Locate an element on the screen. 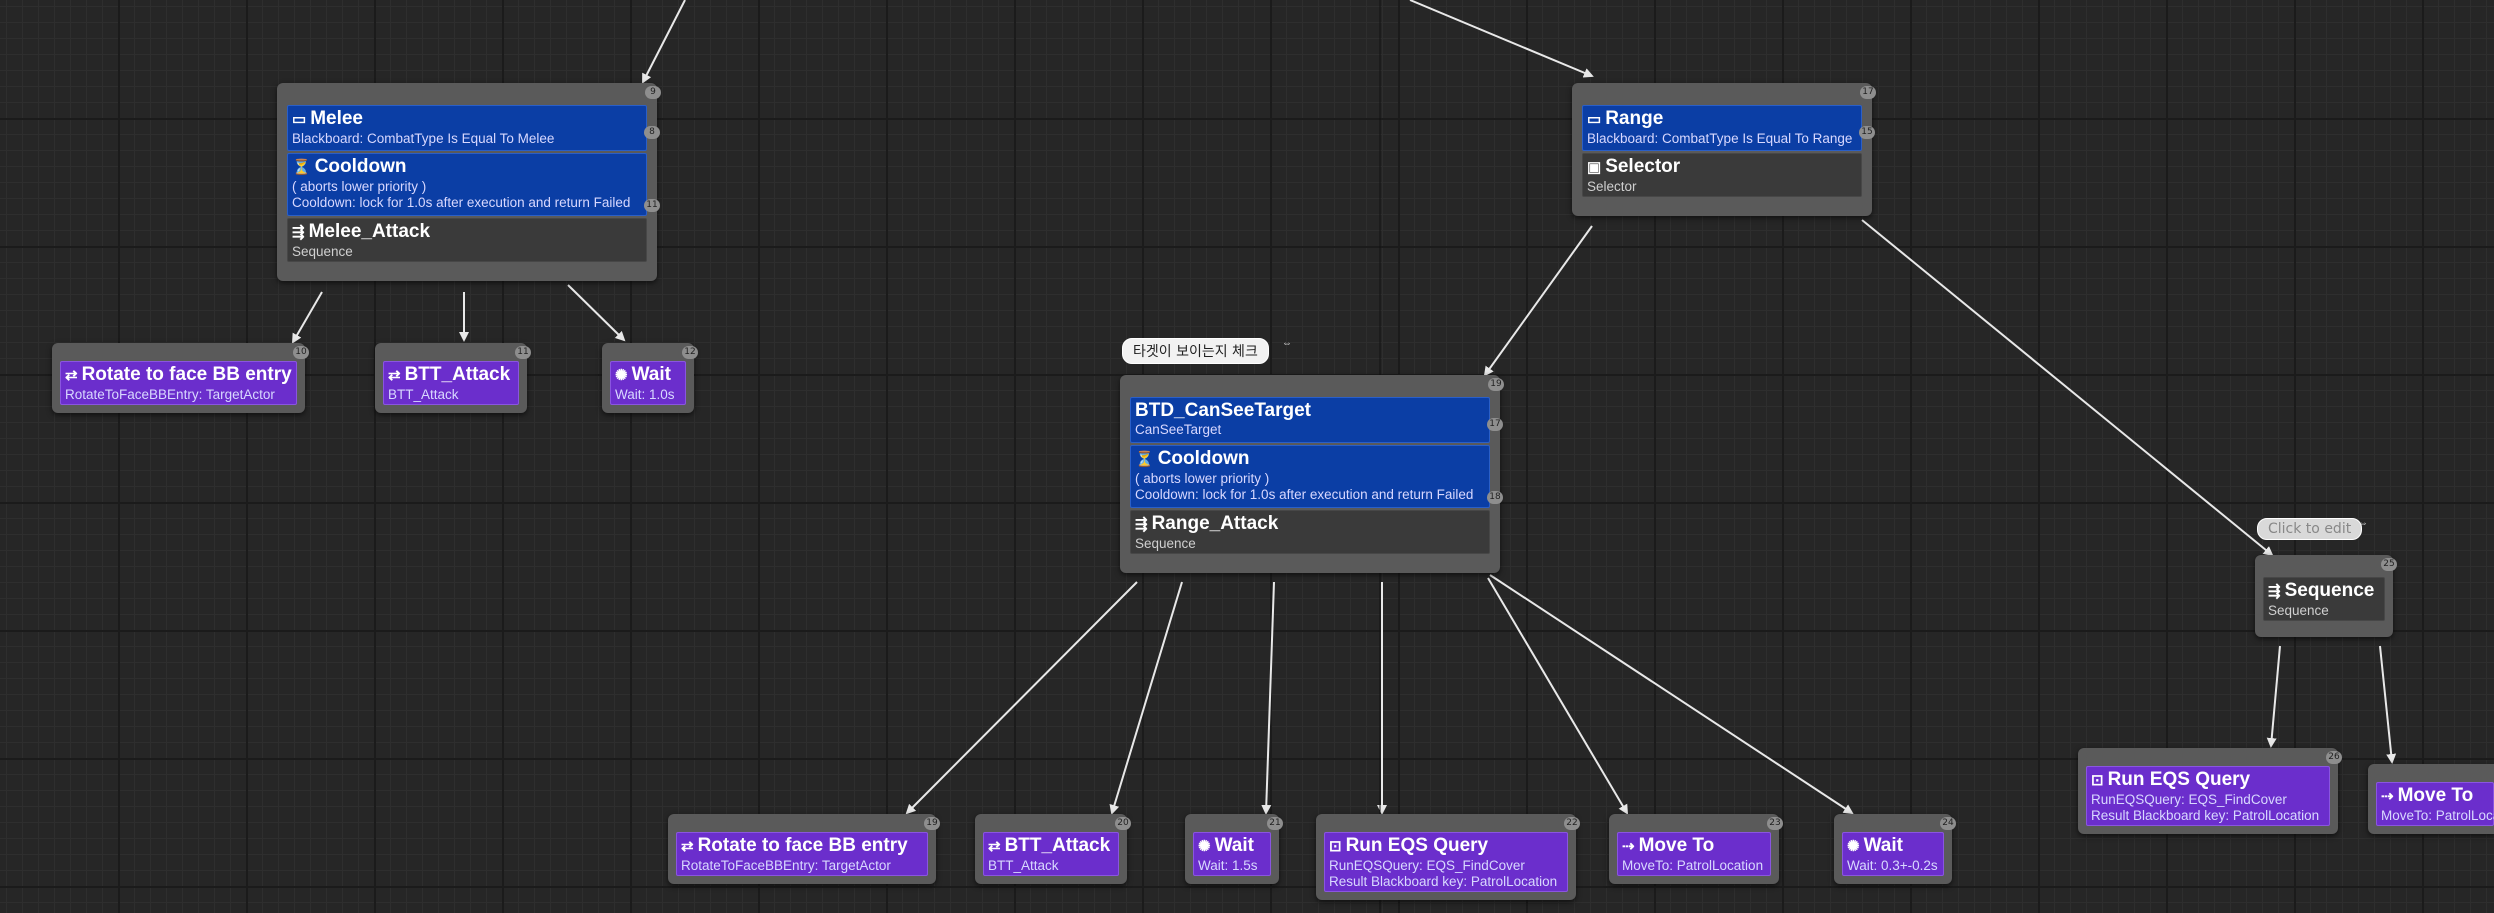 The width and height of the screenshot is (2494, 913). sequence-composite: ⇶ Sequence Sequence is located at coordinates (2324, 599).